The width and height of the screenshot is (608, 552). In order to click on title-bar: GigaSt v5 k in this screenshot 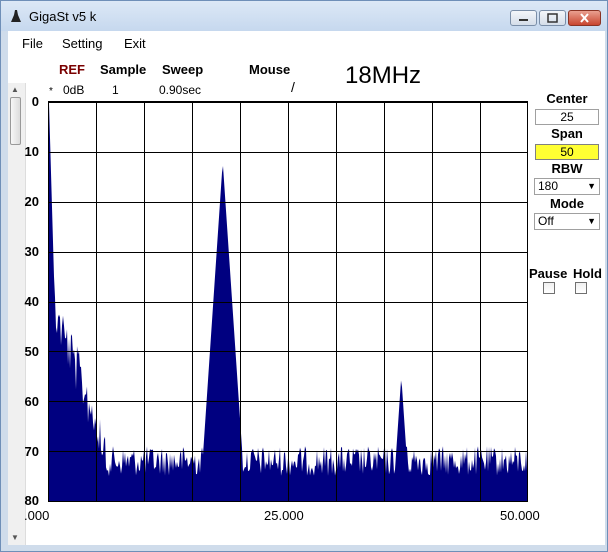, I will do `click(304, 16)`.